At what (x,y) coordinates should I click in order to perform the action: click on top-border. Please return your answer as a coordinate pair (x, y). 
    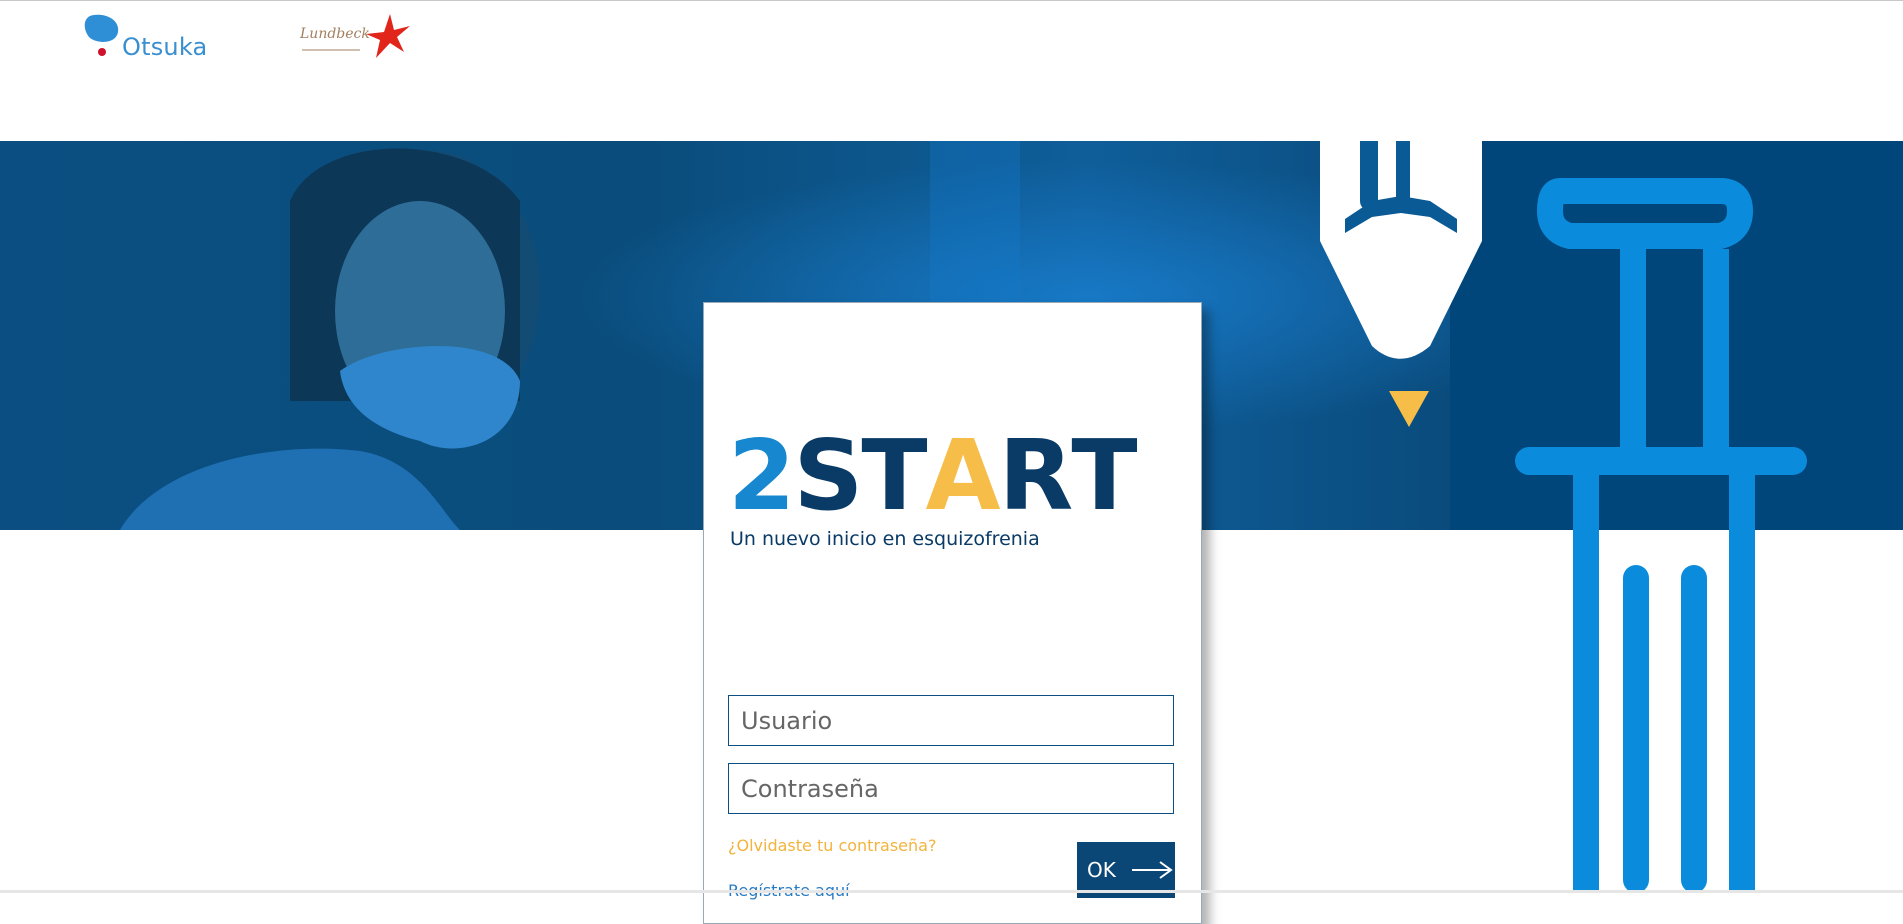
    Looking at the image, I should click on (951, 0).